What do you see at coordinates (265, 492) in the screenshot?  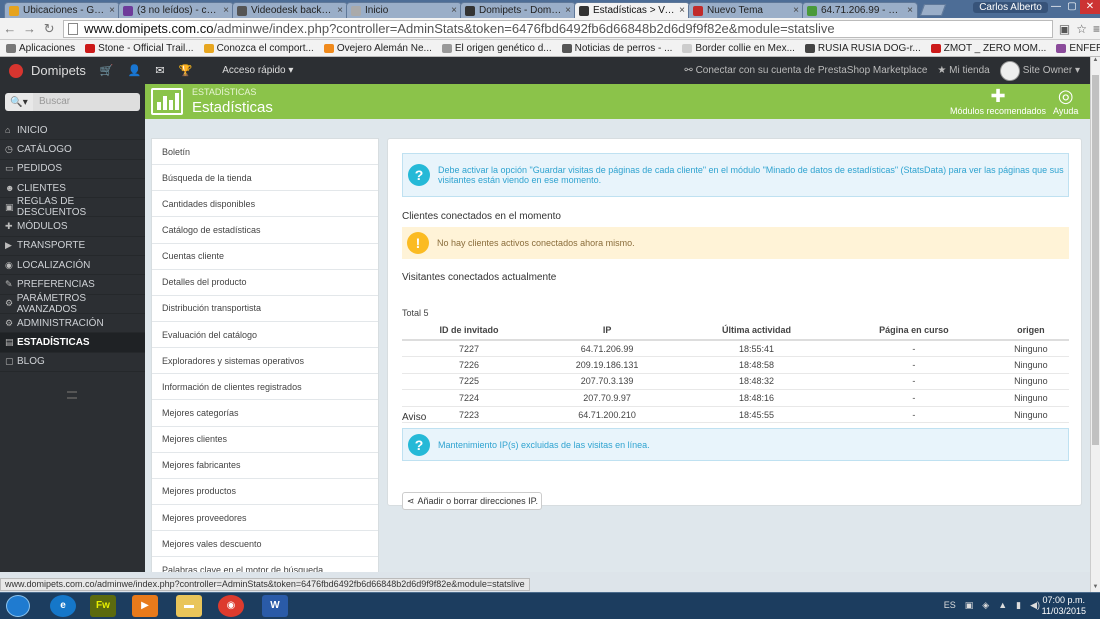 I see `stats-module-link: Mejores productos` at bounding box center [265, 492].